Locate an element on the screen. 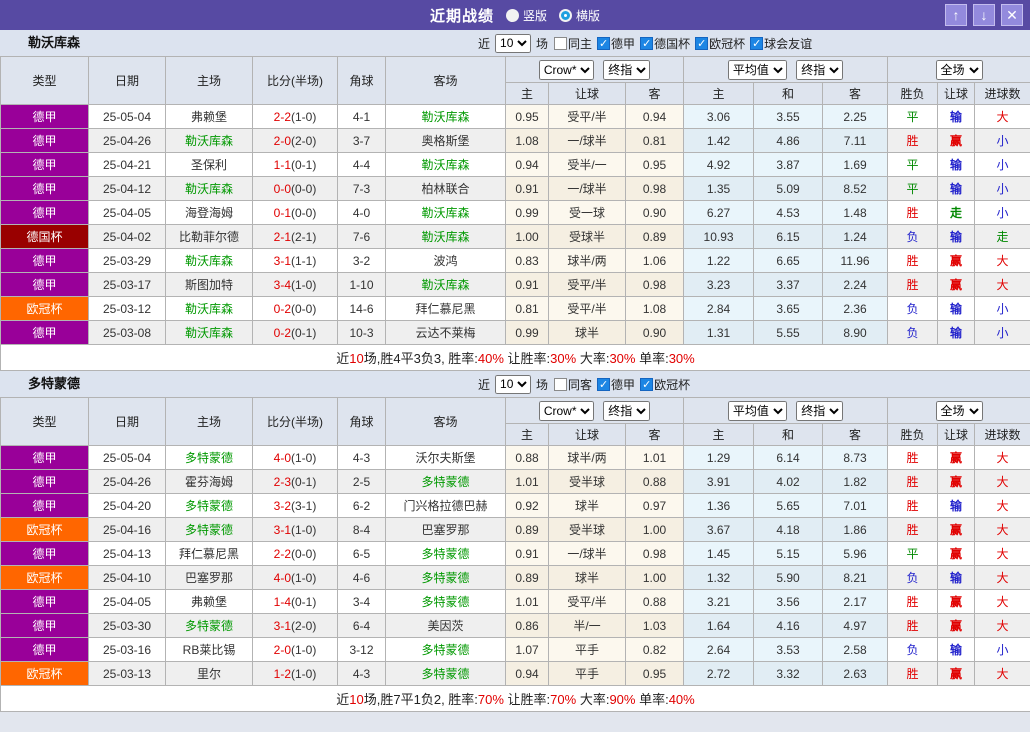 This screenshot has width=1030, height=732. col-avg-draw: 和 is located at coordinates (788, 434).